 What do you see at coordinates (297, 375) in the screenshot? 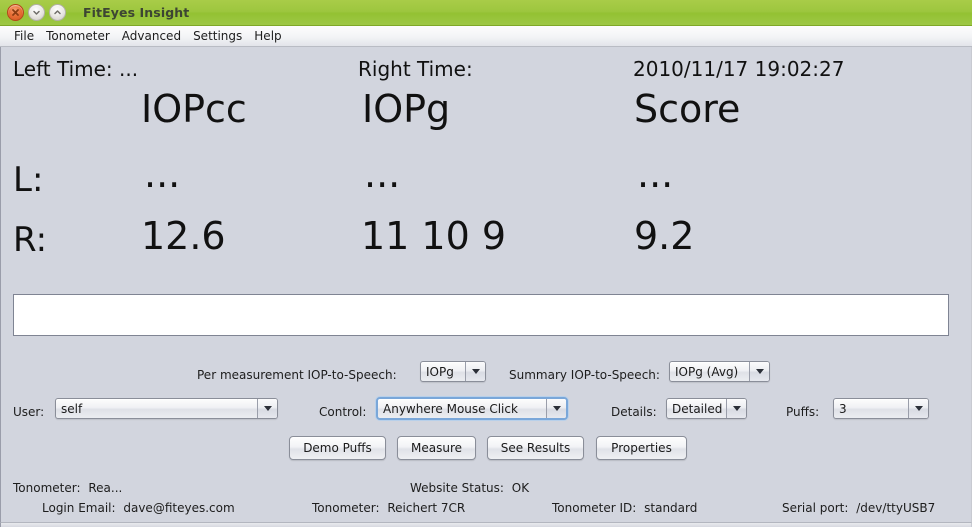
I see `per-measurement-speech-label: Per measurement IOP-to-Speech:` at bounding box center [297, 375].